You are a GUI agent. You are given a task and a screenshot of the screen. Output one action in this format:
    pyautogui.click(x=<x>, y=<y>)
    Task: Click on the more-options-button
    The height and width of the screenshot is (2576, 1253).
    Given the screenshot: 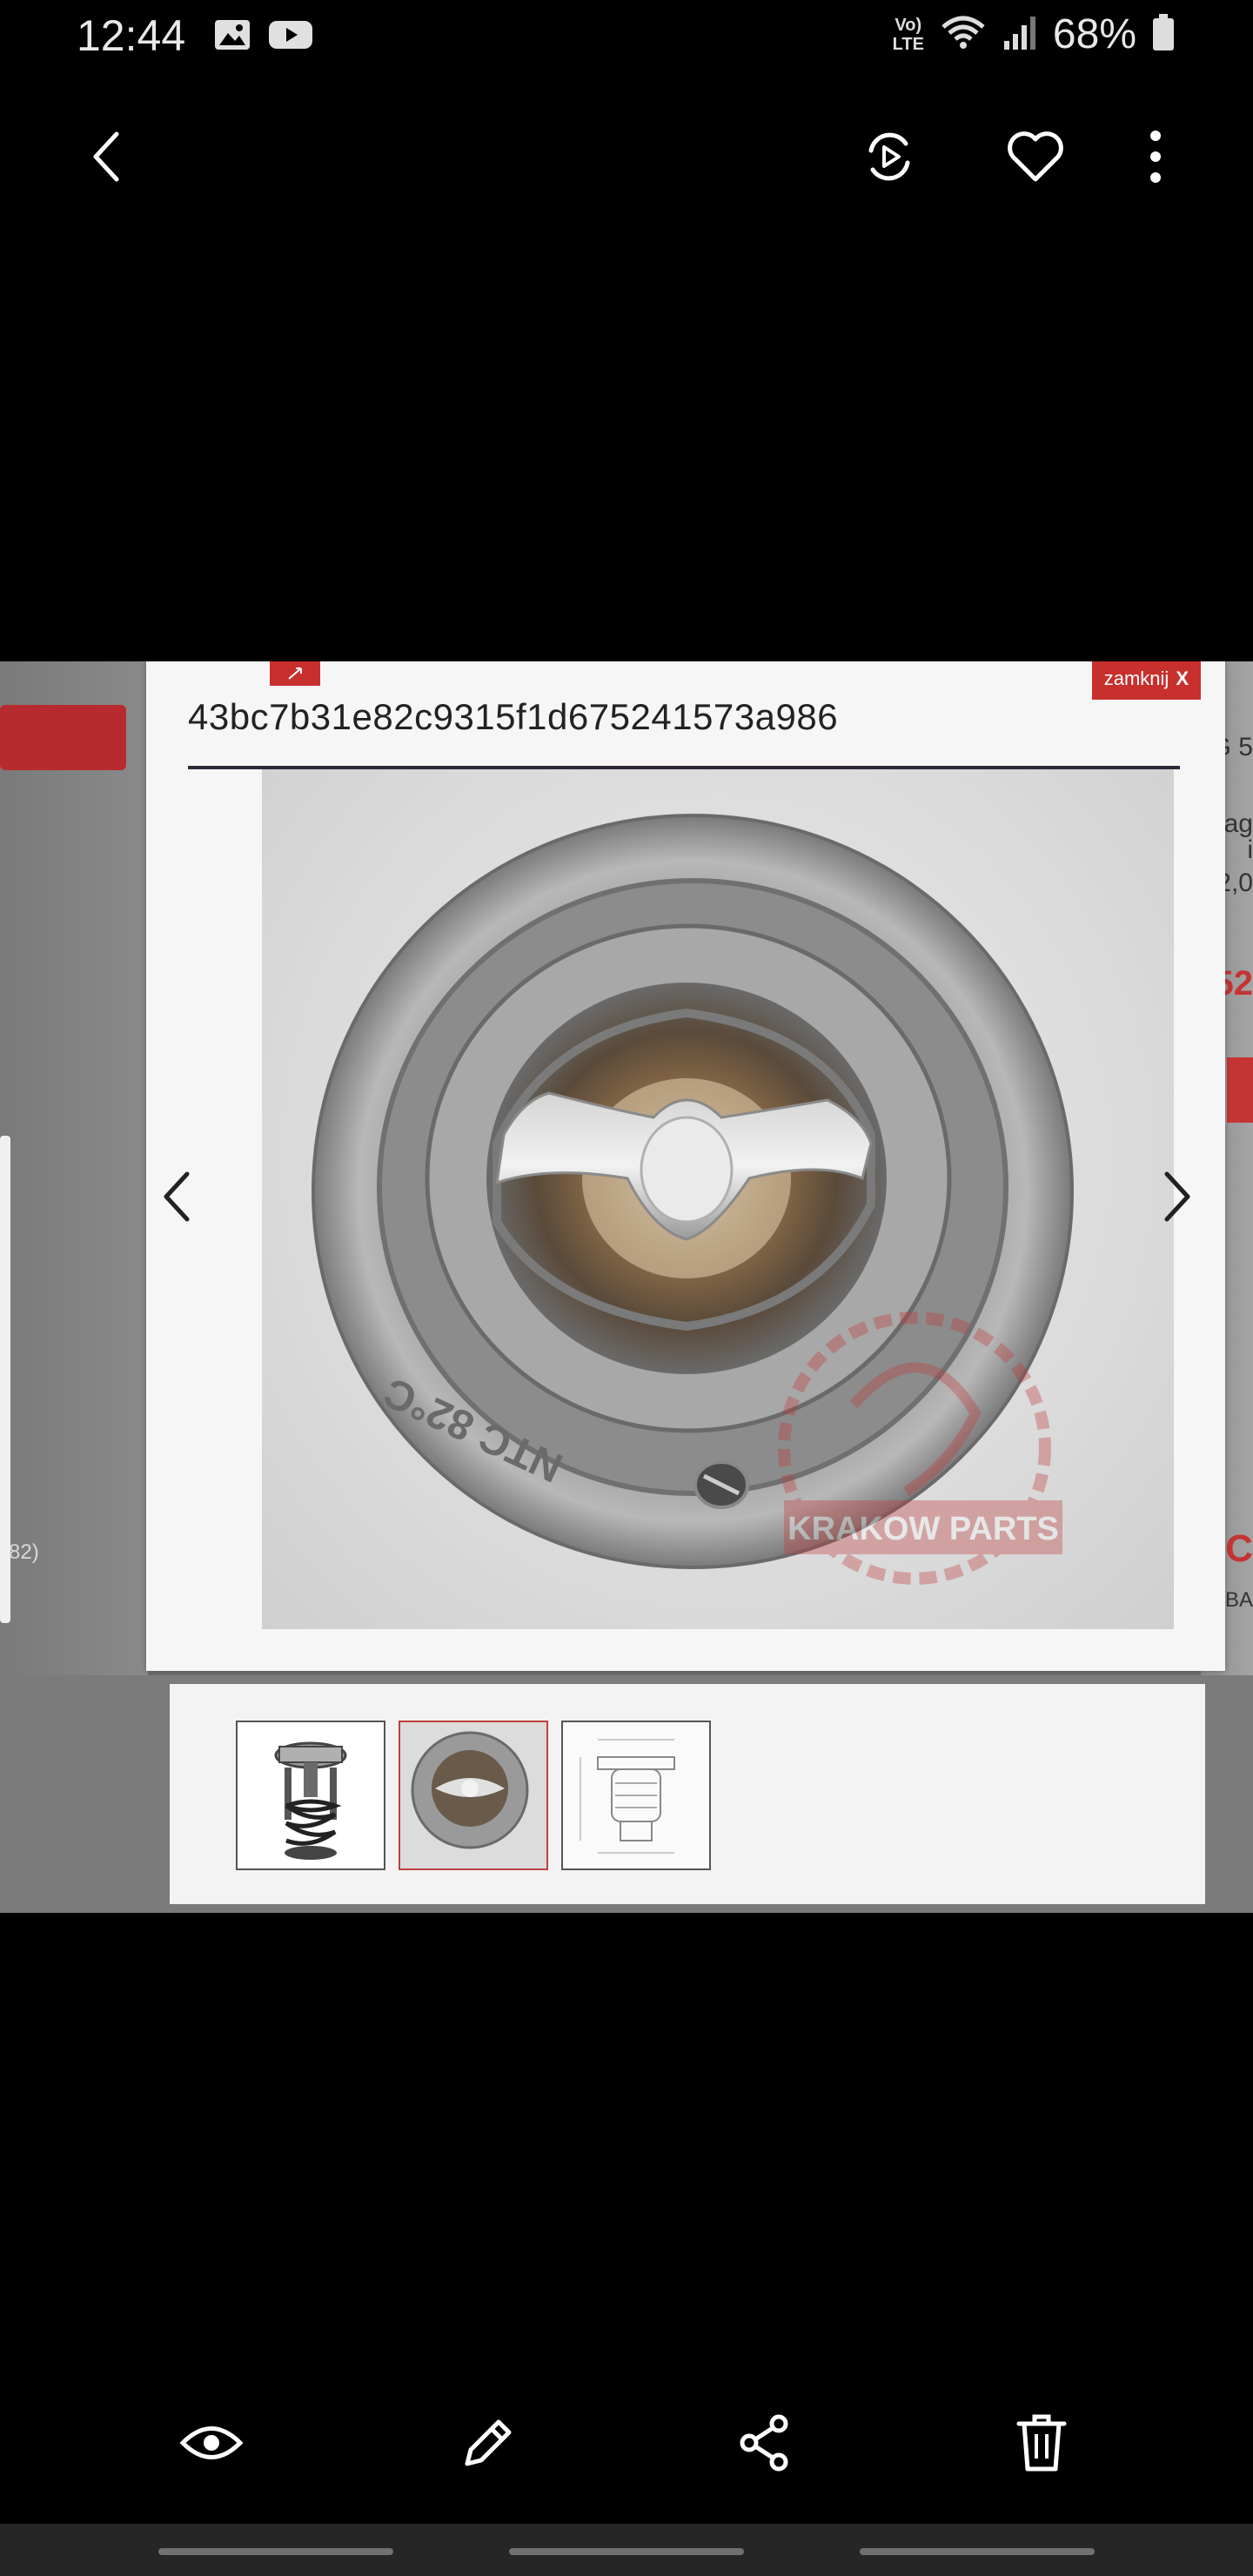 What is the action you would take?
    pyautogui.click(x=1155, y=157)
    